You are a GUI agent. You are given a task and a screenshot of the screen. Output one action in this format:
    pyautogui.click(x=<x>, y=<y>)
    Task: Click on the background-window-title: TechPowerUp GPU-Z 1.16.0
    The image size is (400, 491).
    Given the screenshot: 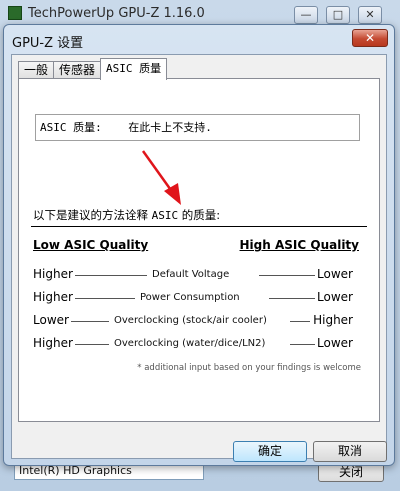 What is the action you would take?
    pyautogui.click(x=116, y=13)
    